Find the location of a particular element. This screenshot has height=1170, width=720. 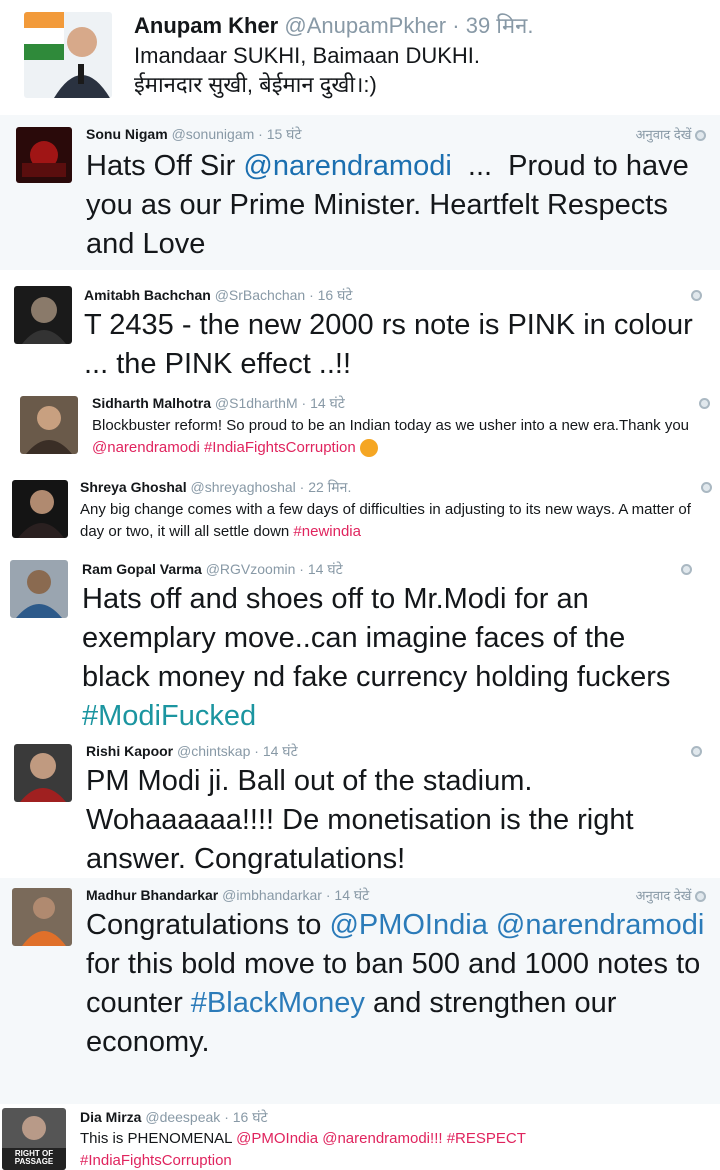

hashtag-link: #BlackMoney is located at coordinates (278, 1003).